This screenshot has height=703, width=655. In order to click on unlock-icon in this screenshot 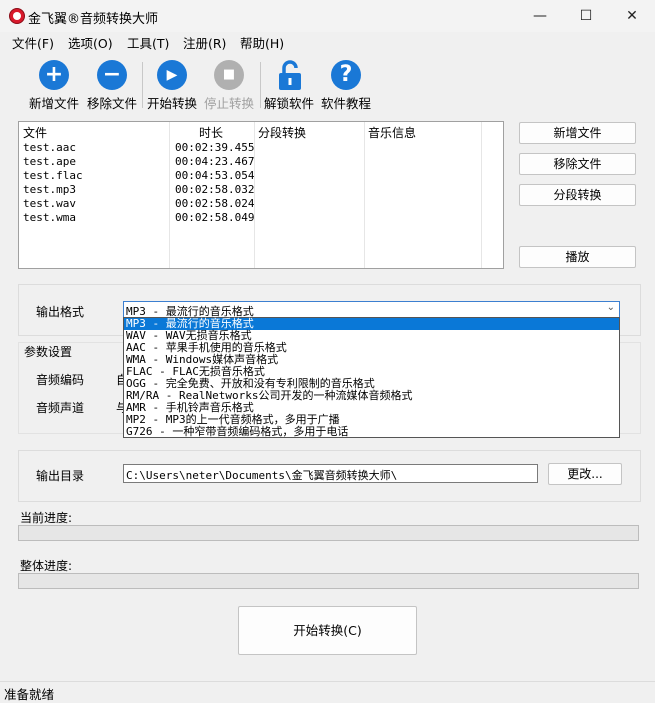, I will do `click(290, 75)`.